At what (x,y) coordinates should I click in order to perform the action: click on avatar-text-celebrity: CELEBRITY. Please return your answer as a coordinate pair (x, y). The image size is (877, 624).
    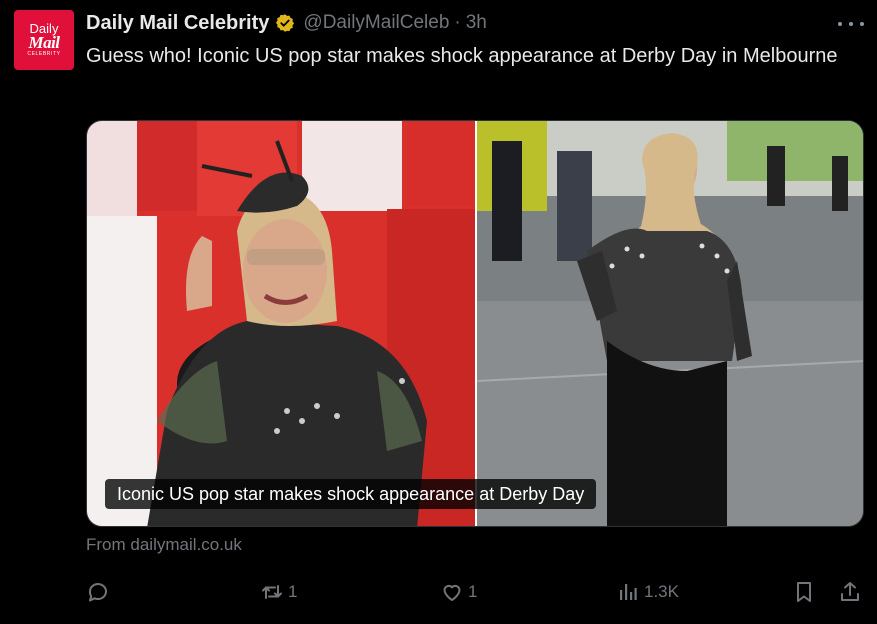
    Looking at the image, I should click on (44, 54).